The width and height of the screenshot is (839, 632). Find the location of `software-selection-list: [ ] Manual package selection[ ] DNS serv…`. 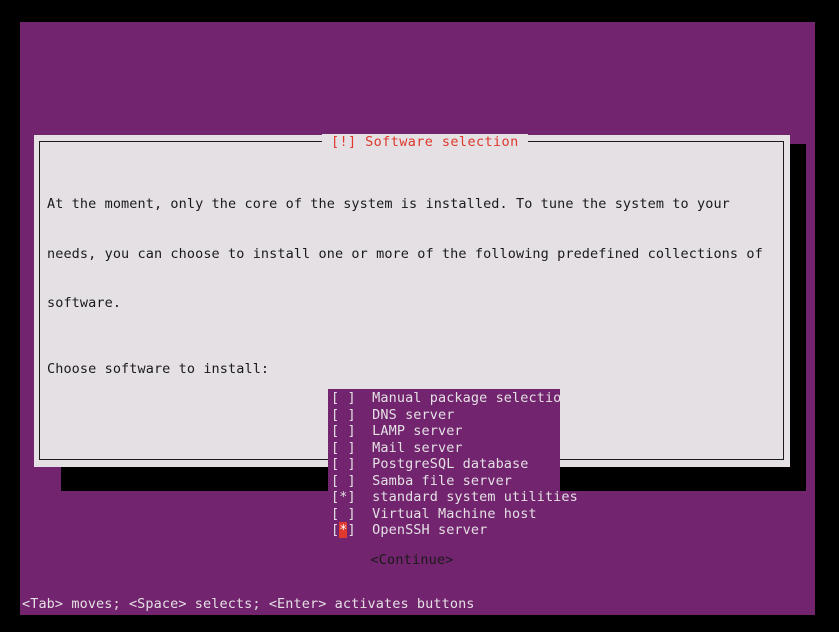

software-selection-list: [ ] Manual package selection[ ] DNS serv… is located at coordinates (453, 464).